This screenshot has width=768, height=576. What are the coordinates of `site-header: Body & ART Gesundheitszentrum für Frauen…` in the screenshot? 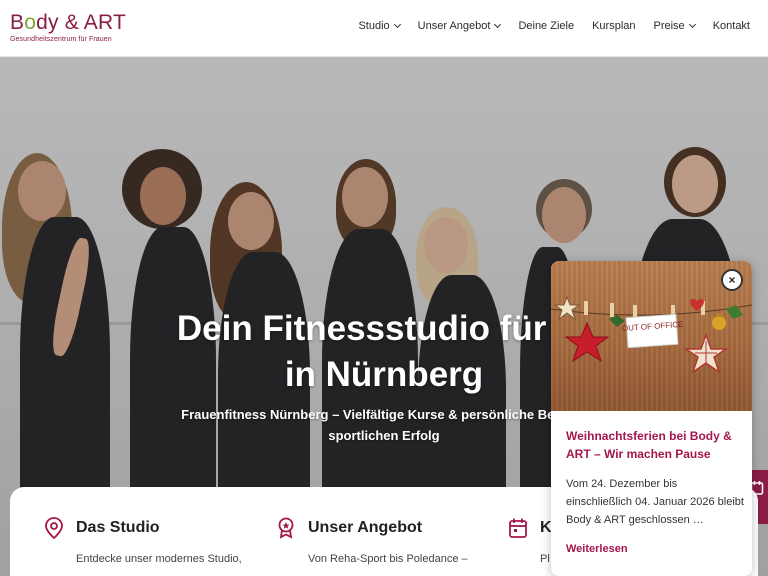 It's located at (384, 28).